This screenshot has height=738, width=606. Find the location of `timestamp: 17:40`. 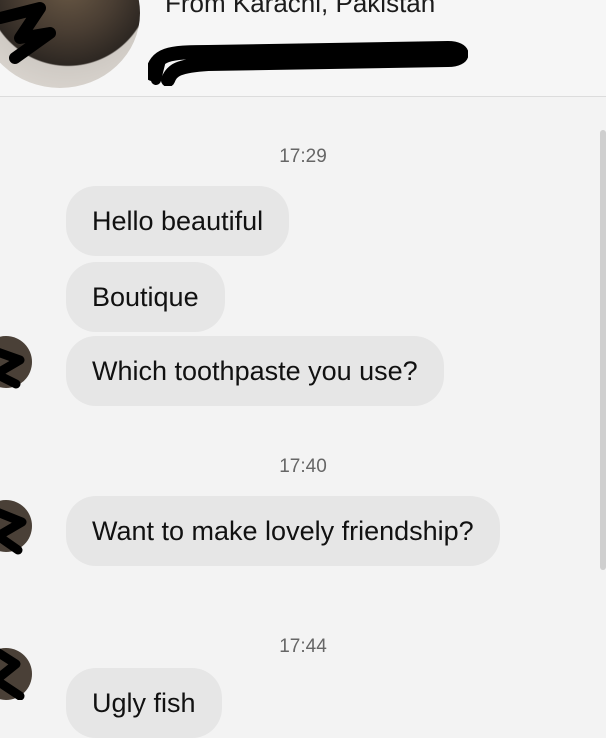

timestamp: 17:40 is located at coordinates (303, 466).